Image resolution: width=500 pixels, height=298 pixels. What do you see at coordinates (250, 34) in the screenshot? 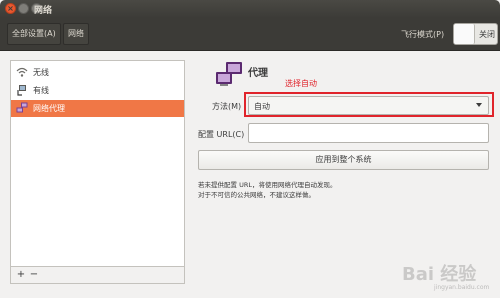
I see `toolbar: 全部设置(A) 网络 飞行模式(P)` at bounding box center [250, 34].